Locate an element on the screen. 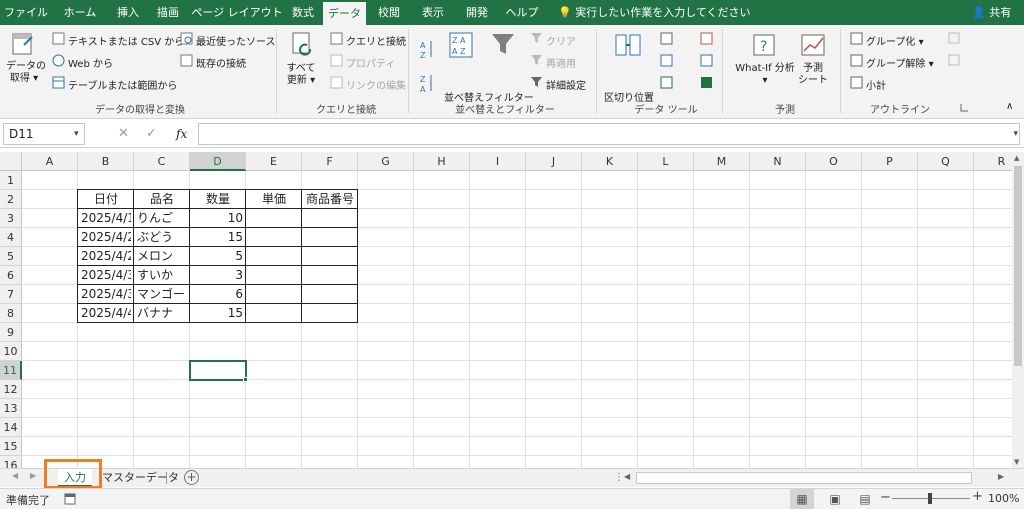 The height and width of the screenshot is (509, 1024). queries-connections-button: クエリと接続 is located at coordinates (376, 40).